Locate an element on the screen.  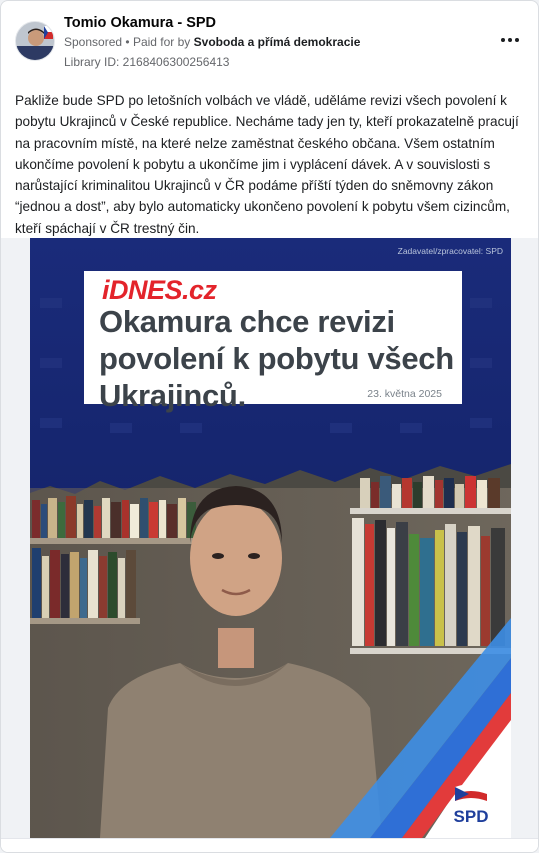
spd-party-logo: SPD is located at coordinates (471, 806).